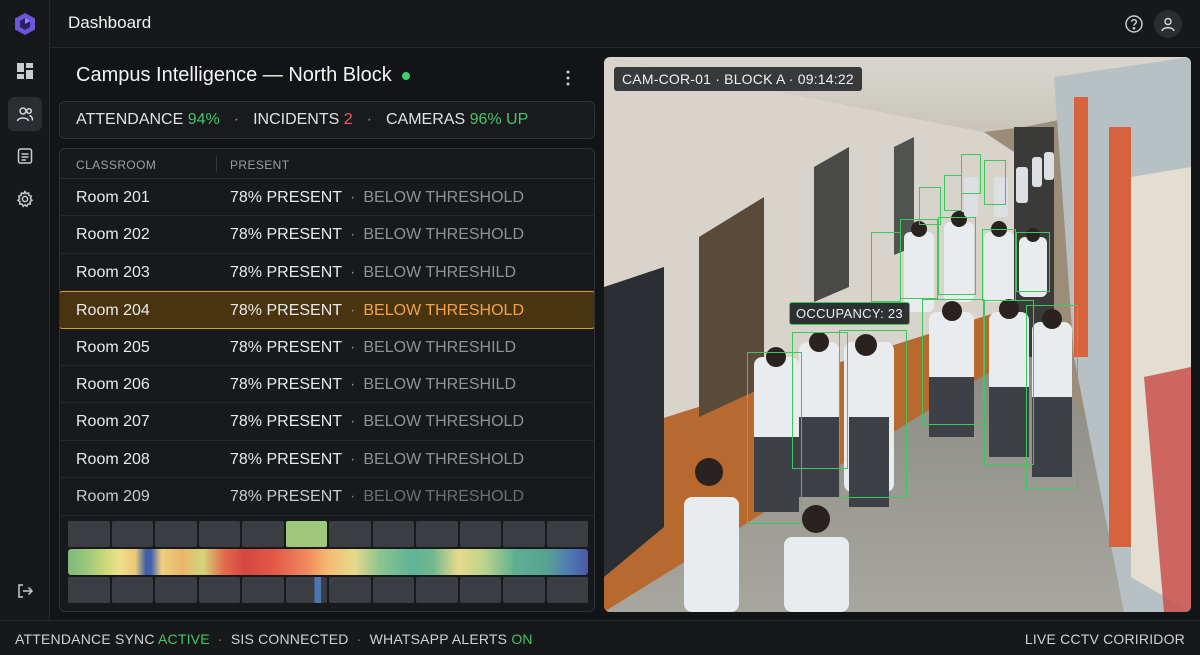  What do you see at coordinates (289, 639) in the screenshot?
I see `sis-status: SIS CONNECTED` at bounding box center [289, 639].